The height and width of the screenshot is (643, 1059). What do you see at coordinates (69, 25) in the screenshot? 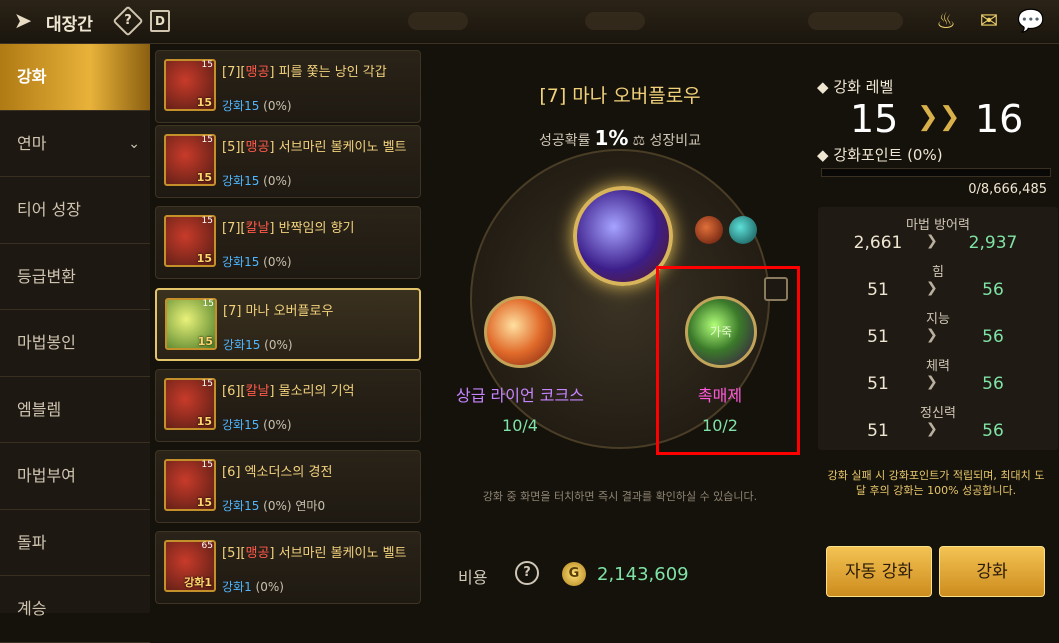
I see `page-title: 대장간` at bounding box center [69, 25].